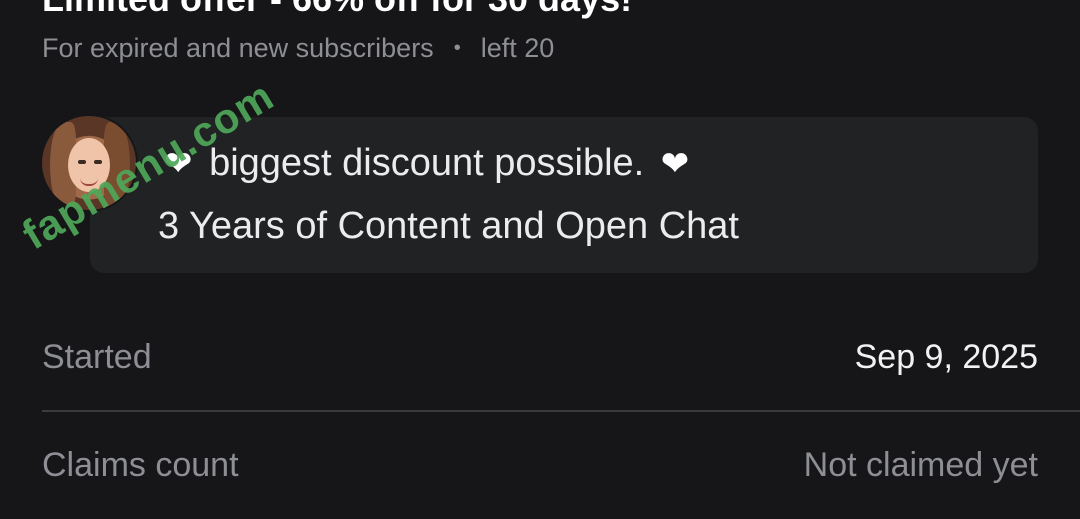 This screenshot has width=1080, height=519. Describe the element at coordinates (946, 356) in the screenshot. I see `started-value: Sep 9, 2025` at that location.